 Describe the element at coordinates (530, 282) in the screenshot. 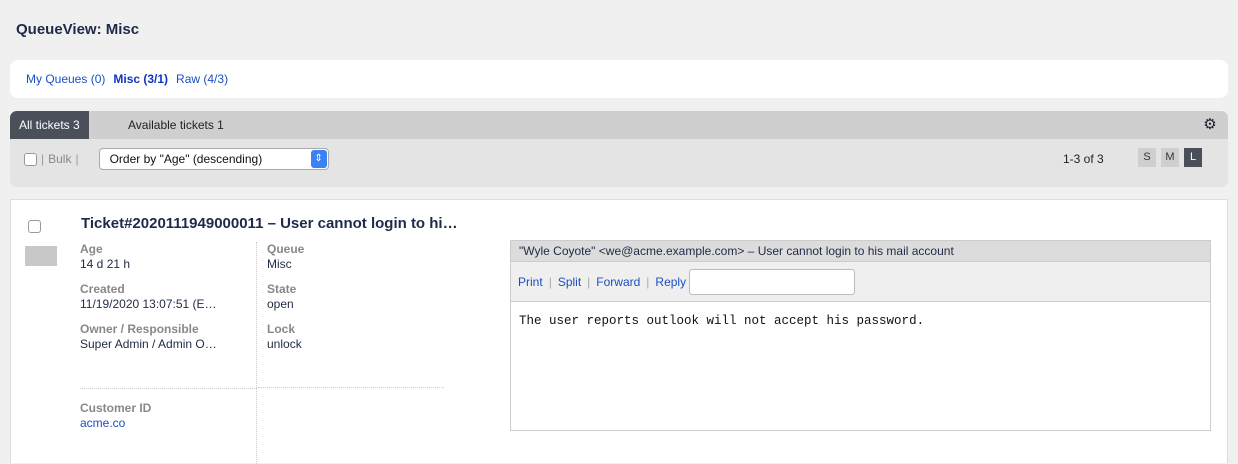

I see `print-link: Print` at that location.